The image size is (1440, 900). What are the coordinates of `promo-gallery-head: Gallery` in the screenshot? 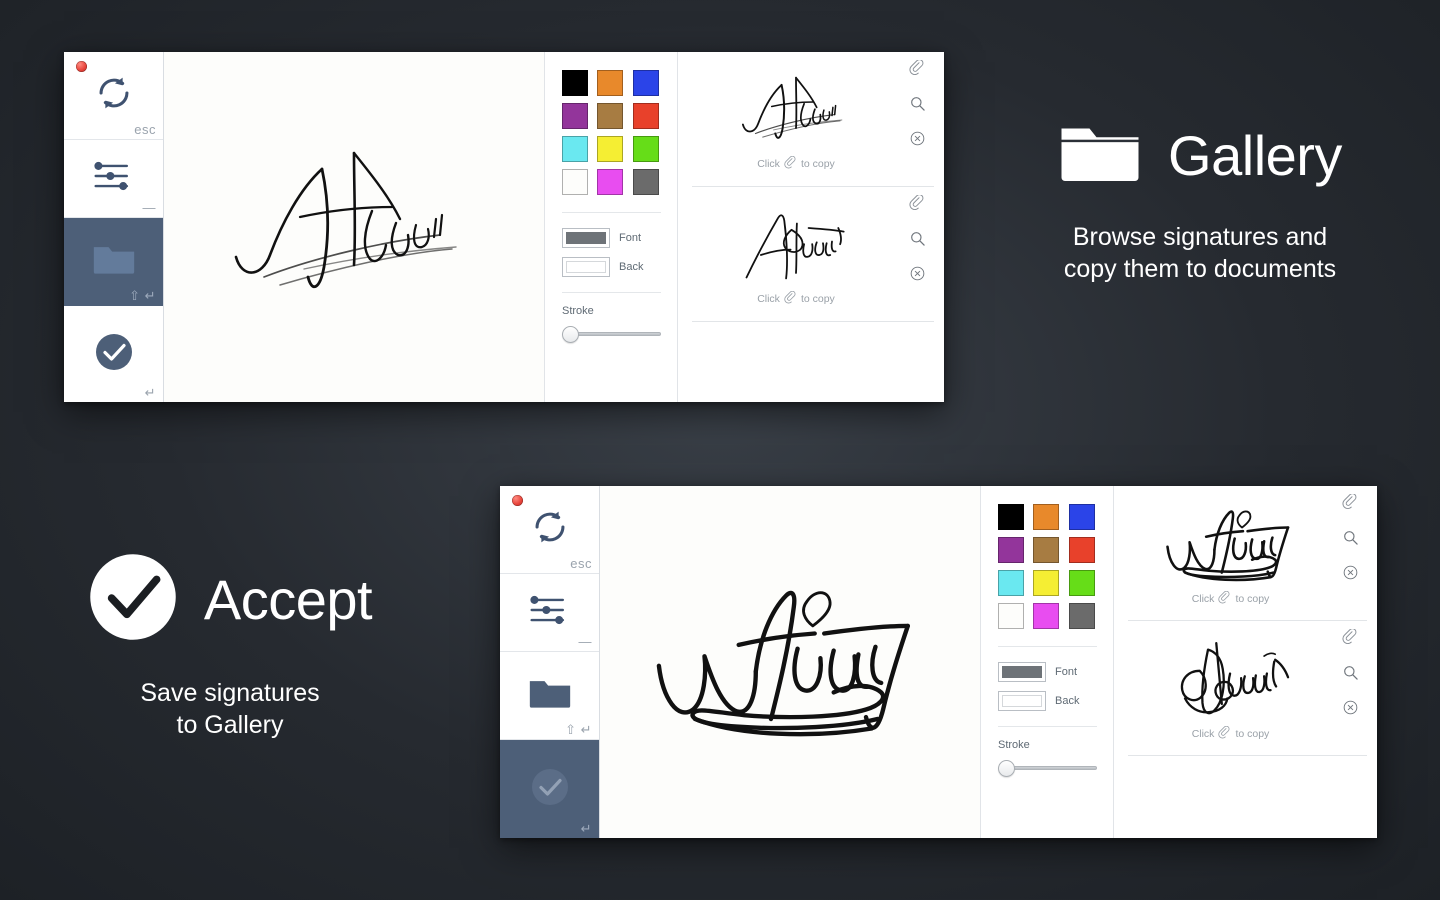 It's located at (1200, 155).